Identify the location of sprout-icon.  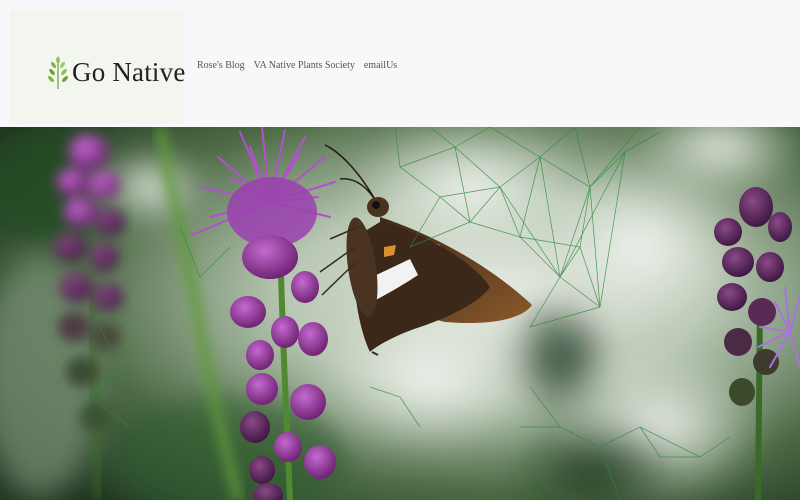
(58, 72).